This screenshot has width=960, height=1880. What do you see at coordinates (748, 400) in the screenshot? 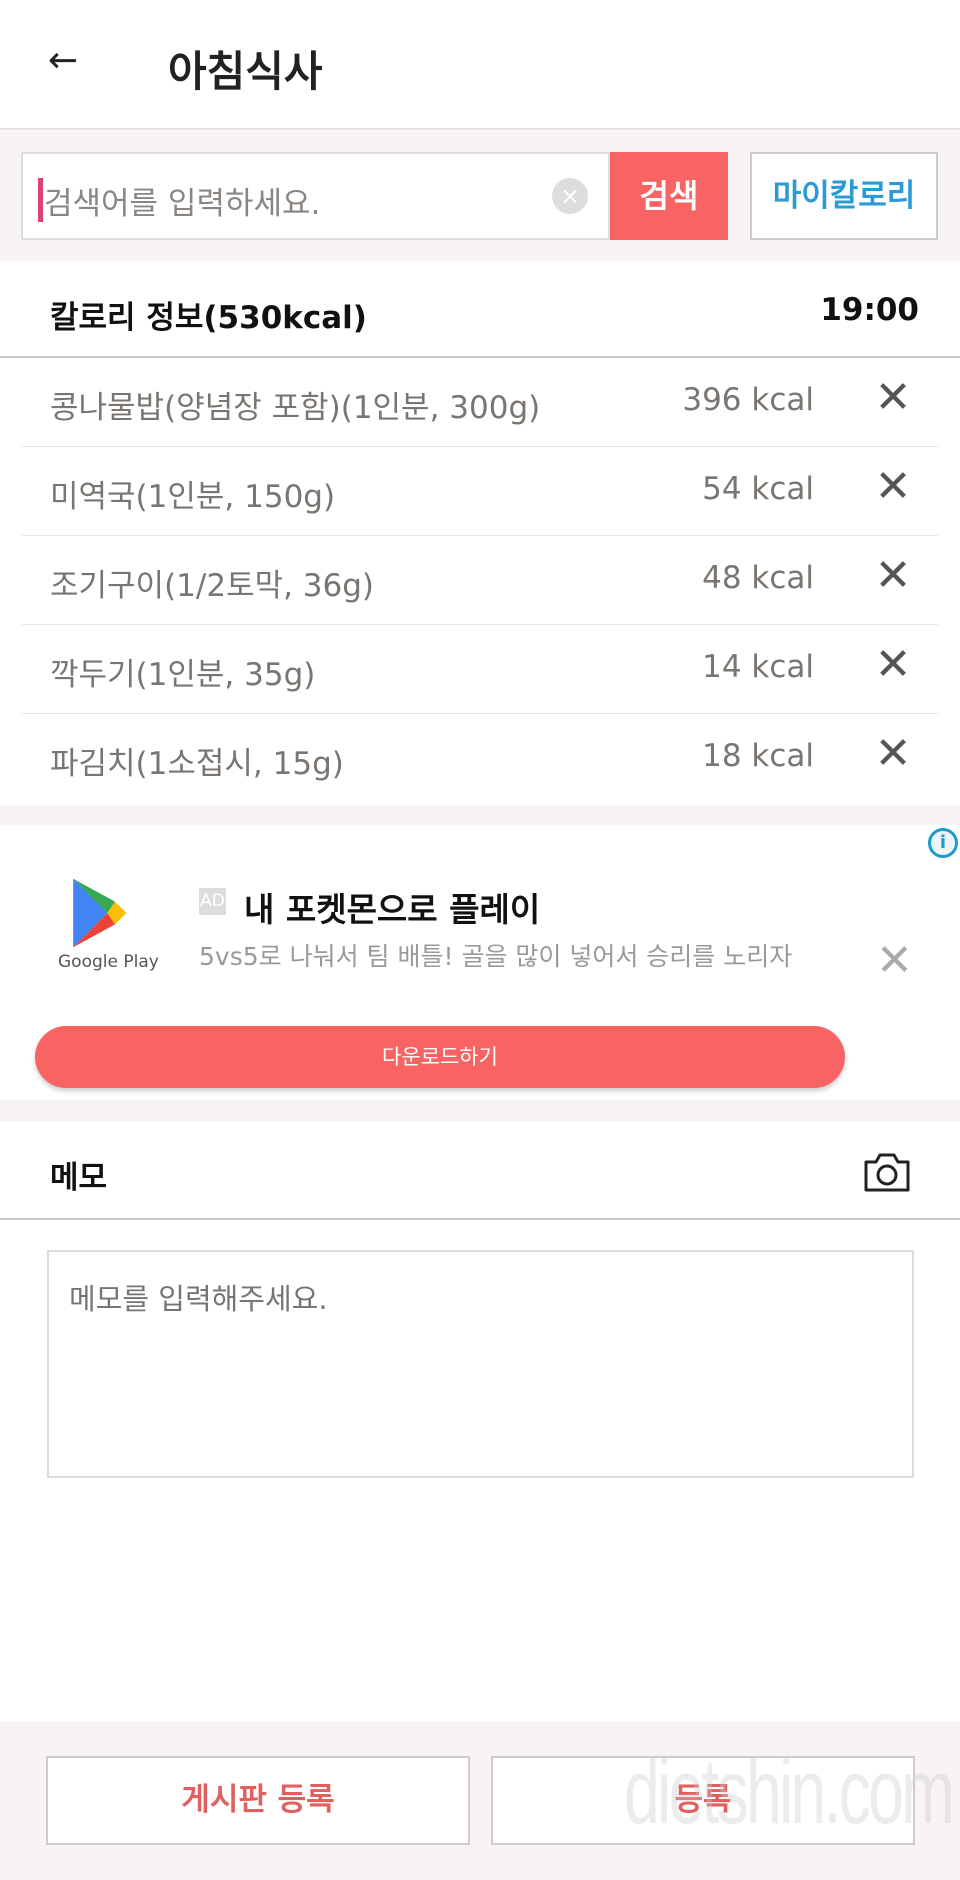
I see `food-kcal: 396 kcal` at bounding box center [748, 400].